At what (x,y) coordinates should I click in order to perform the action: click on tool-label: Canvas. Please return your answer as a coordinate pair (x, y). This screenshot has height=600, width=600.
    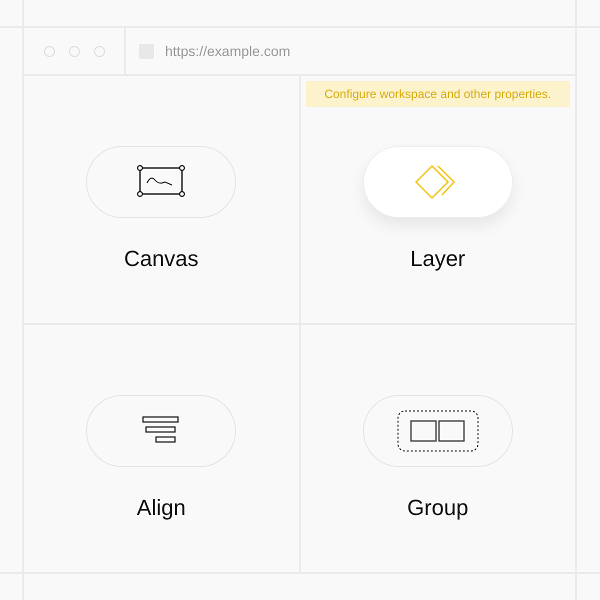
    Looking at the image, I should click on (161, 259).